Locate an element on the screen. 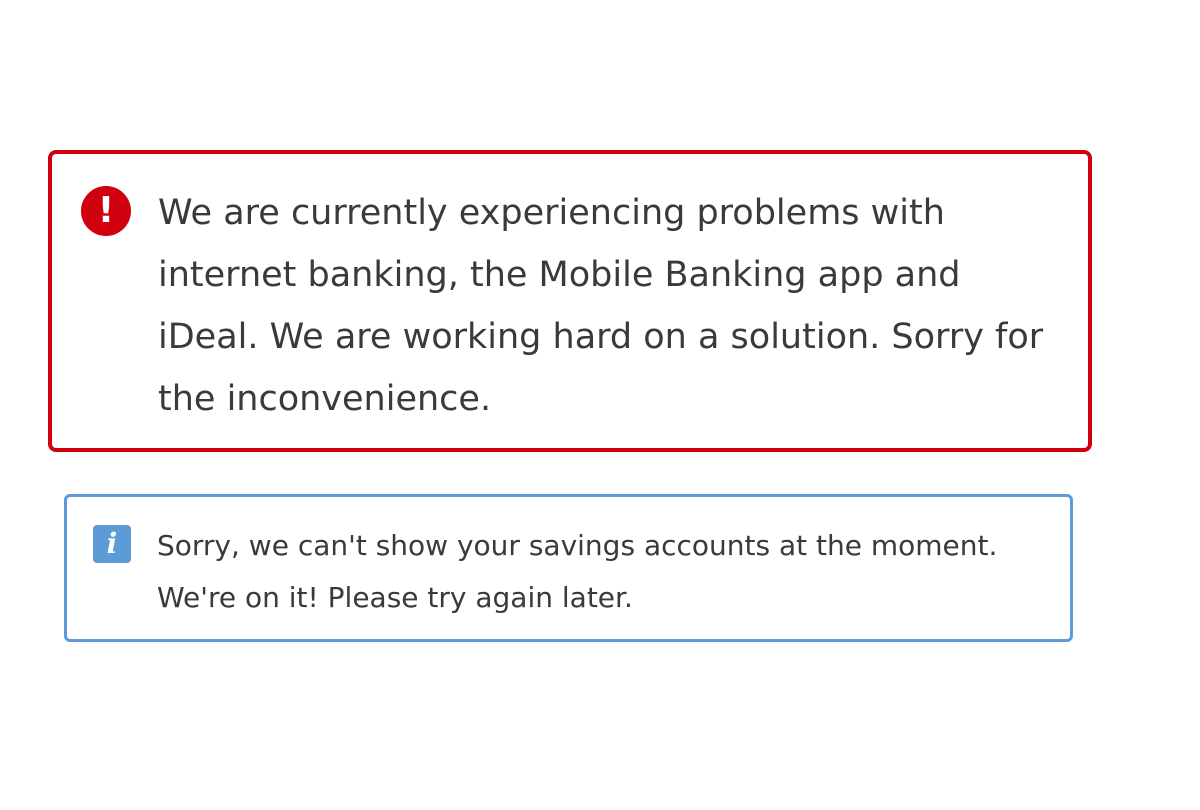  exclamation-icon: ! is located at coordinates (106, 211).